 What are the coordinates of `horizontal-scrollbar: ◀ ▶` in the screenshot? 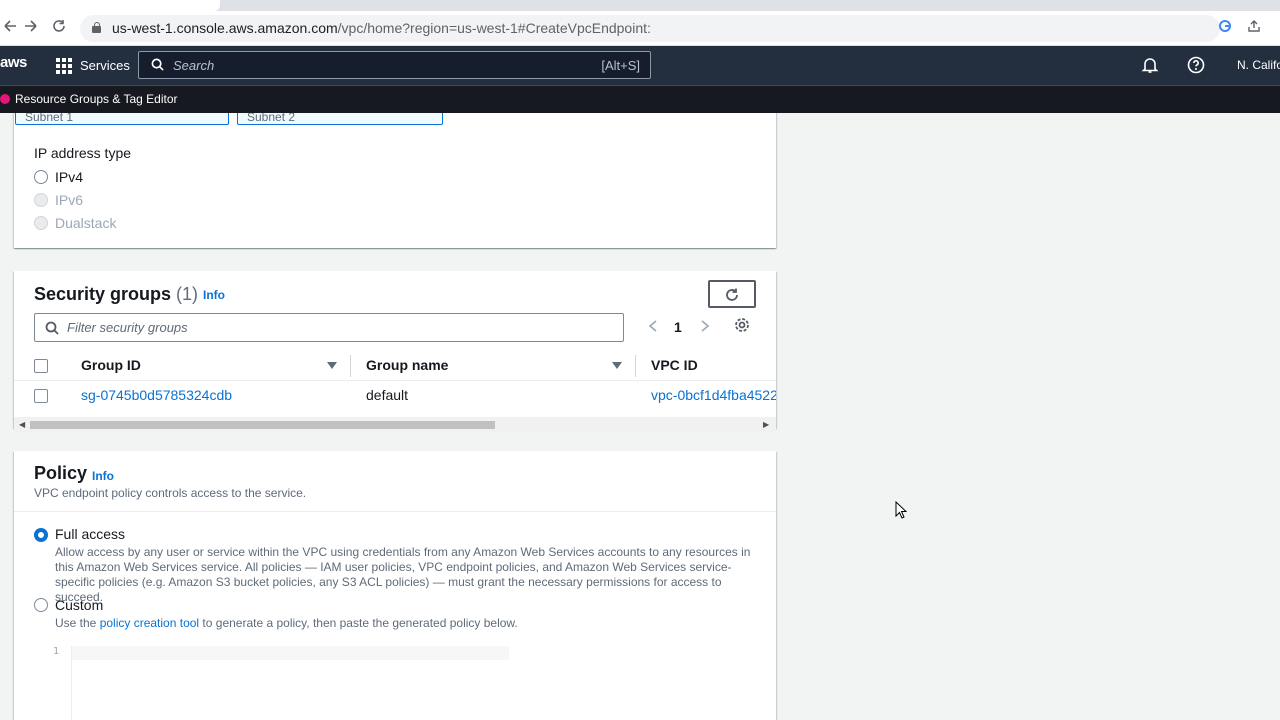 It's located at (395, 425).